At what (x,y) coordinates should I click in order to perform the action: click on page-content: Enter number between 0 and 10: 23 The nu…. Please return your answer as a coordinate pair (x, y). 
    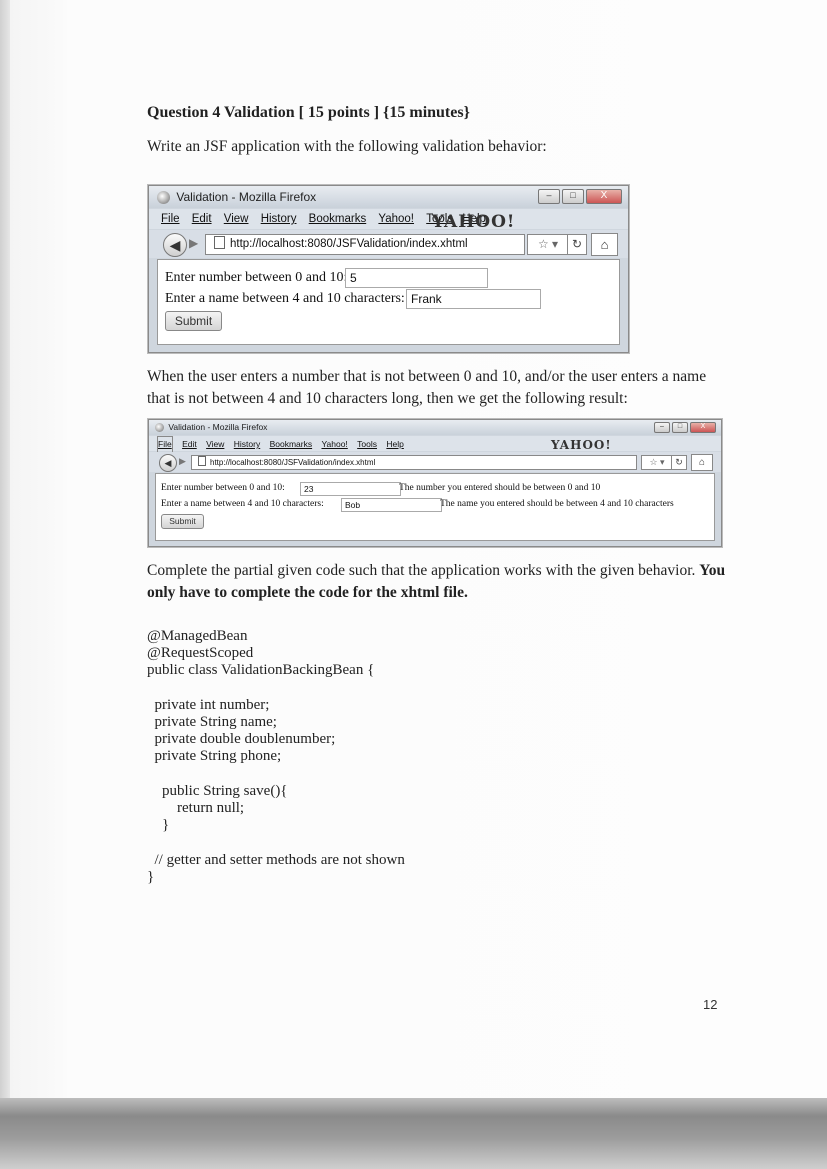
    Looking at the image, I should click on (435, 507).